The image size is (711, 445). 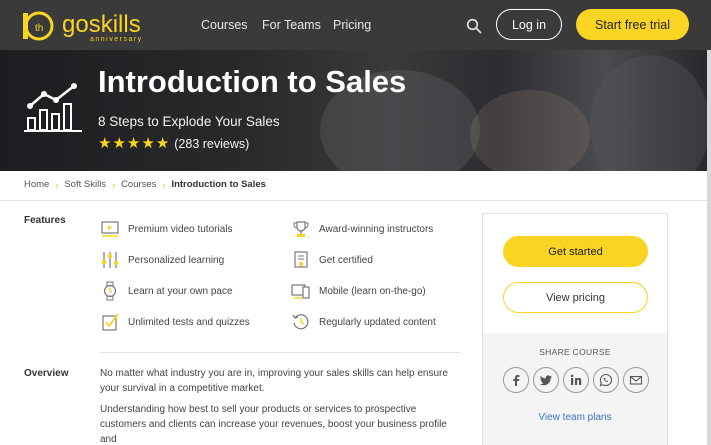 What do you see at coordinates (474, 26) in the screenshot?
I see `search-icon` at bounding box center [474, 26].